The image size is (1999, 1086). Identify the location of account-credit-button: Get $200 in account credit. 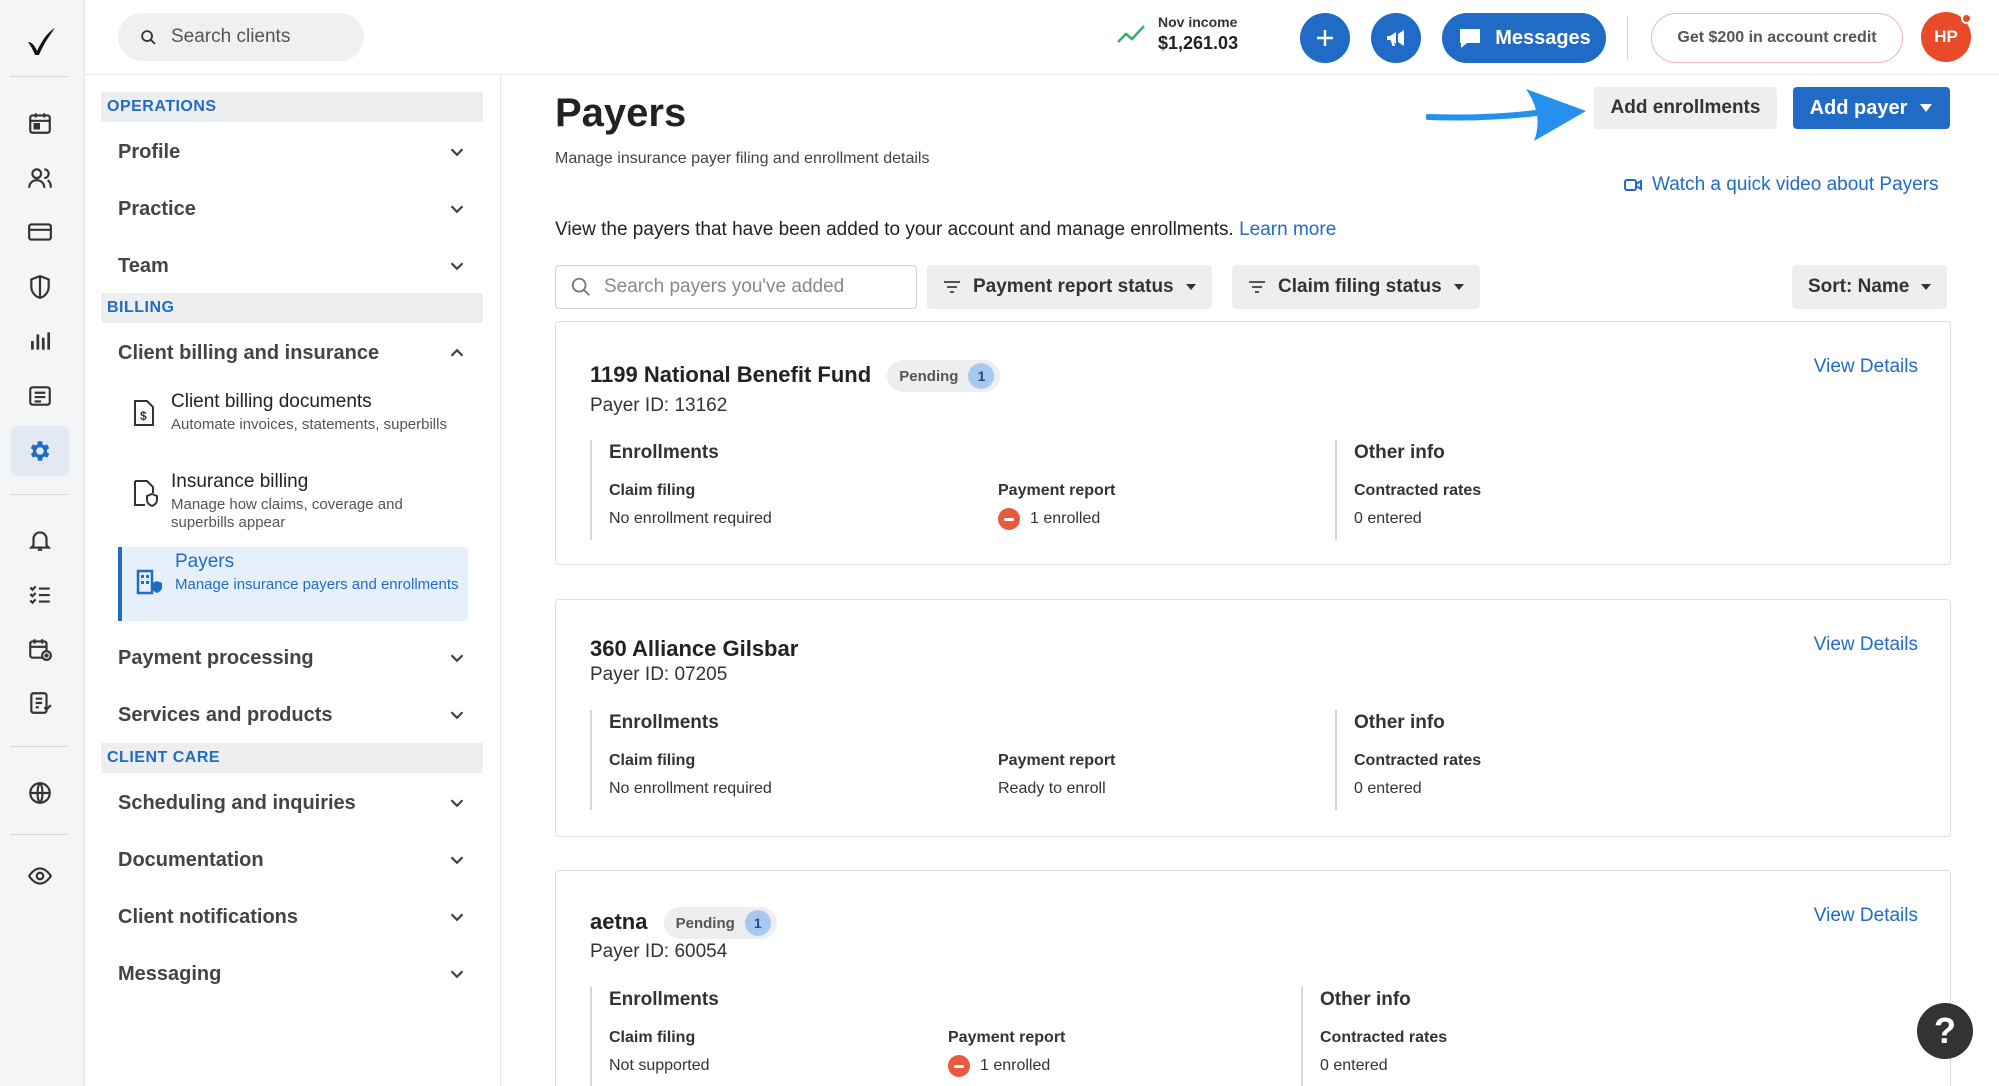
(1777, 38).